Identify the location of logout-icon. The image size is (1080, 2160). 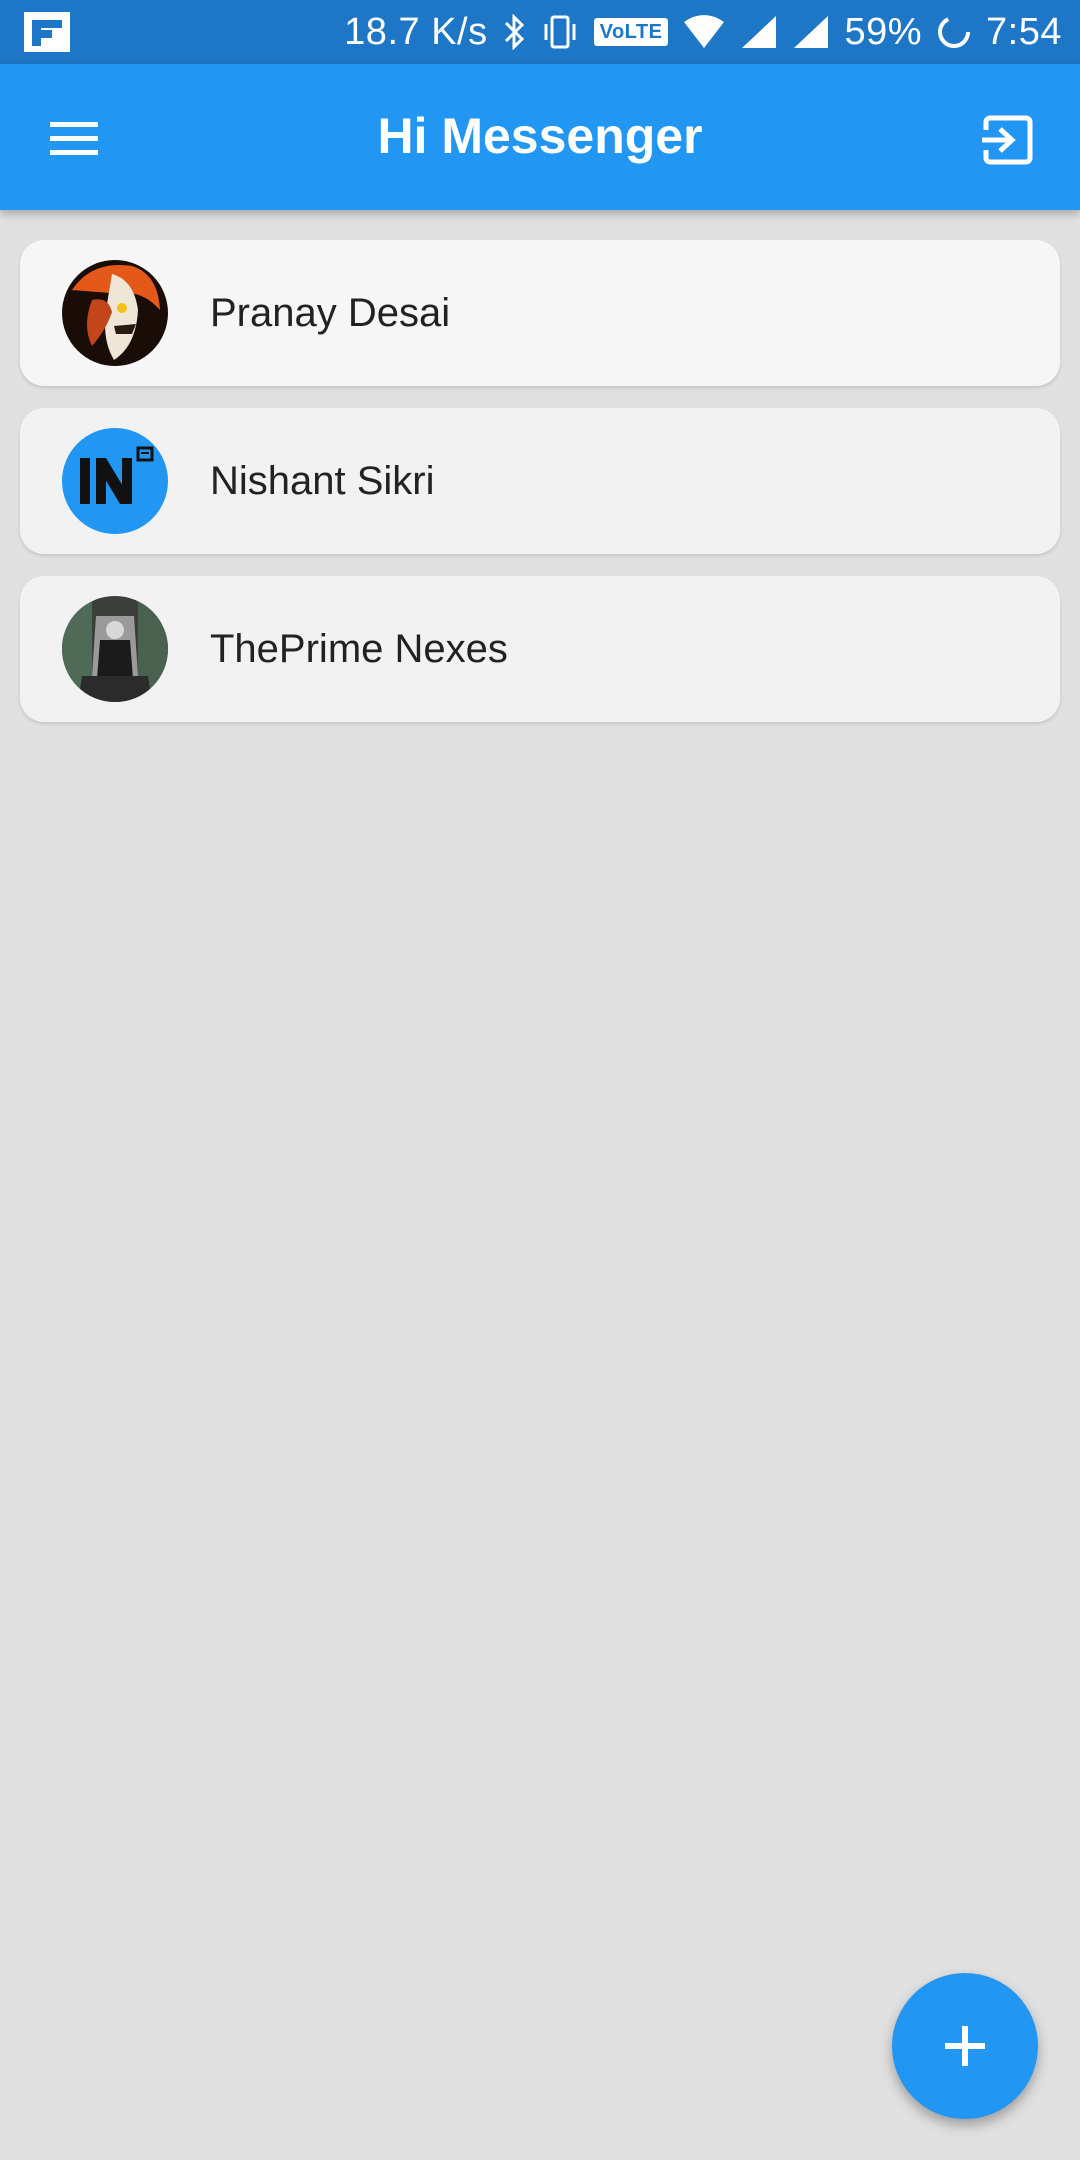
(1008, 140).